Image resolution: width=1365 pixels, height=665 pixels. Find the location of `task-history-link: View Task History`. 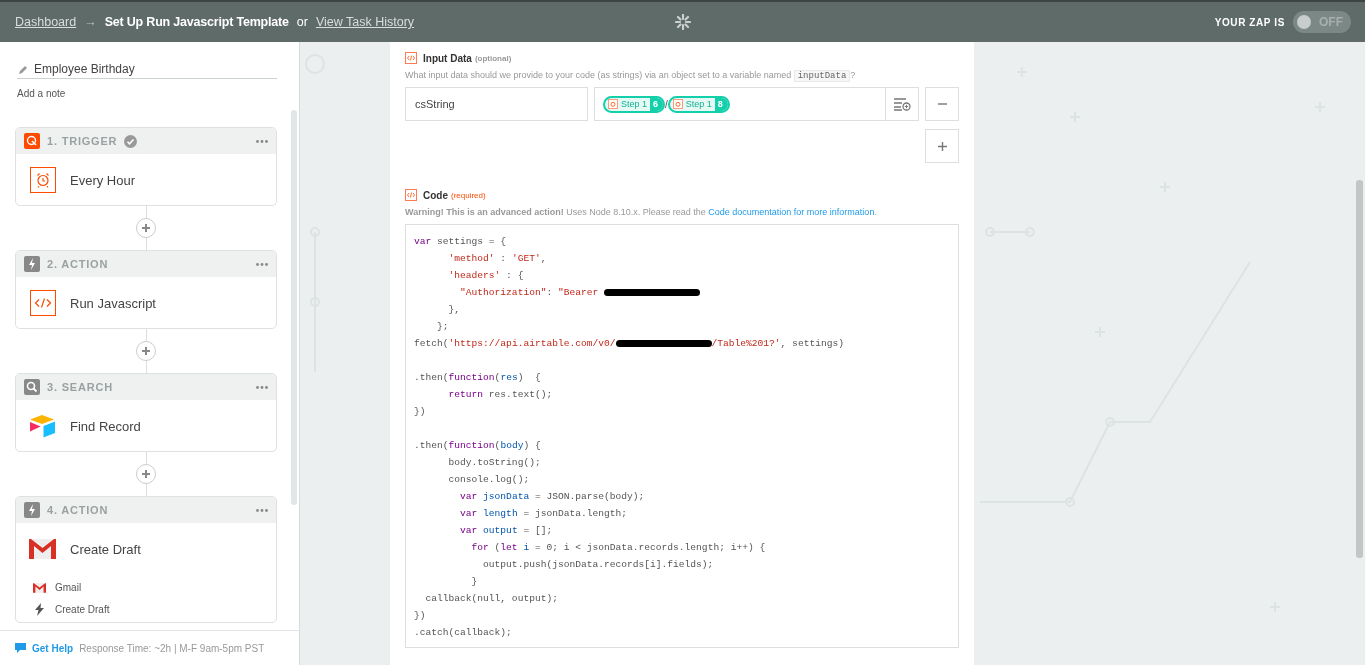

task-history-link: View Task History is located at coordinates (365, 22).